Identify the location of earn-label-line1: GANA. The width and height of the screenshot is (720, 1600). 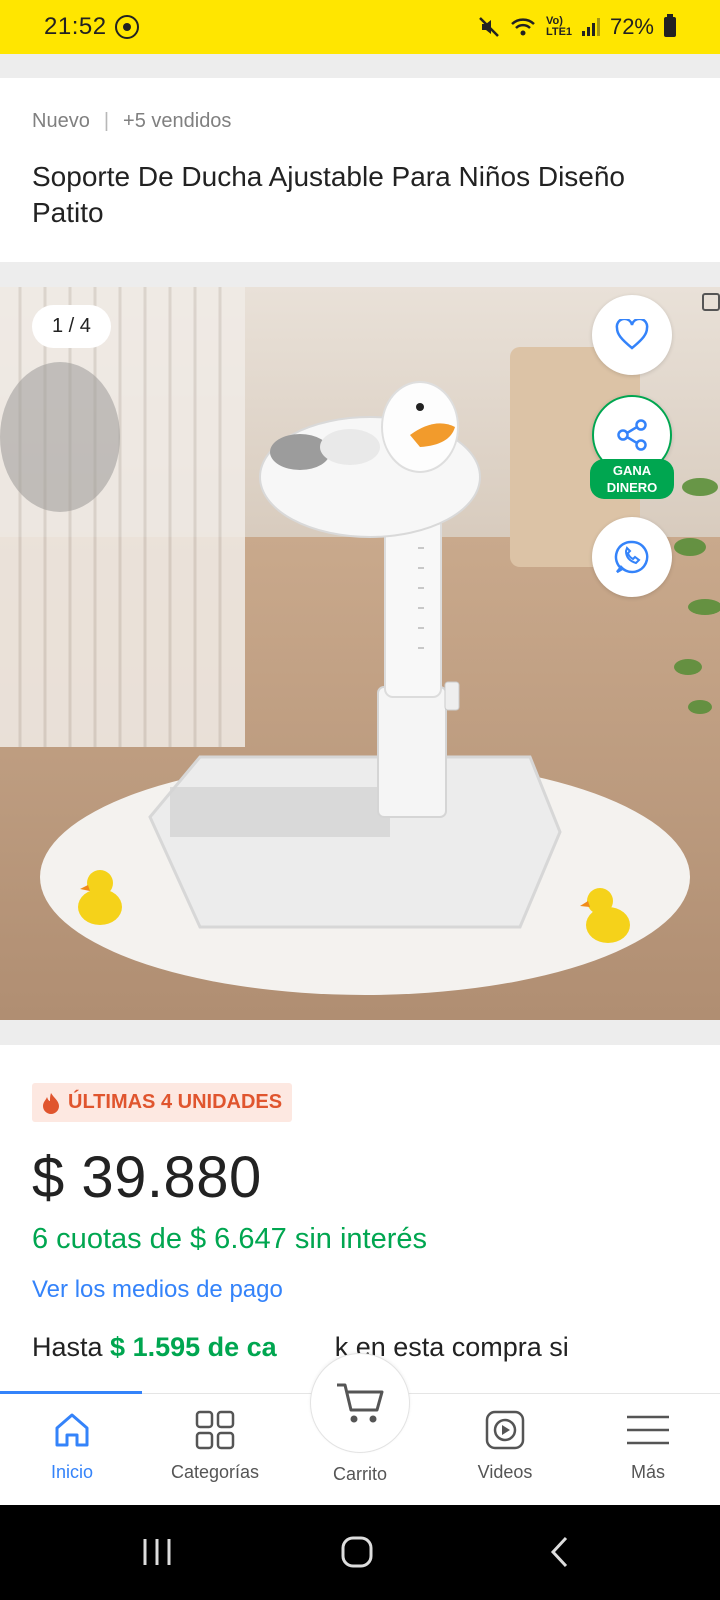
(632, 470).